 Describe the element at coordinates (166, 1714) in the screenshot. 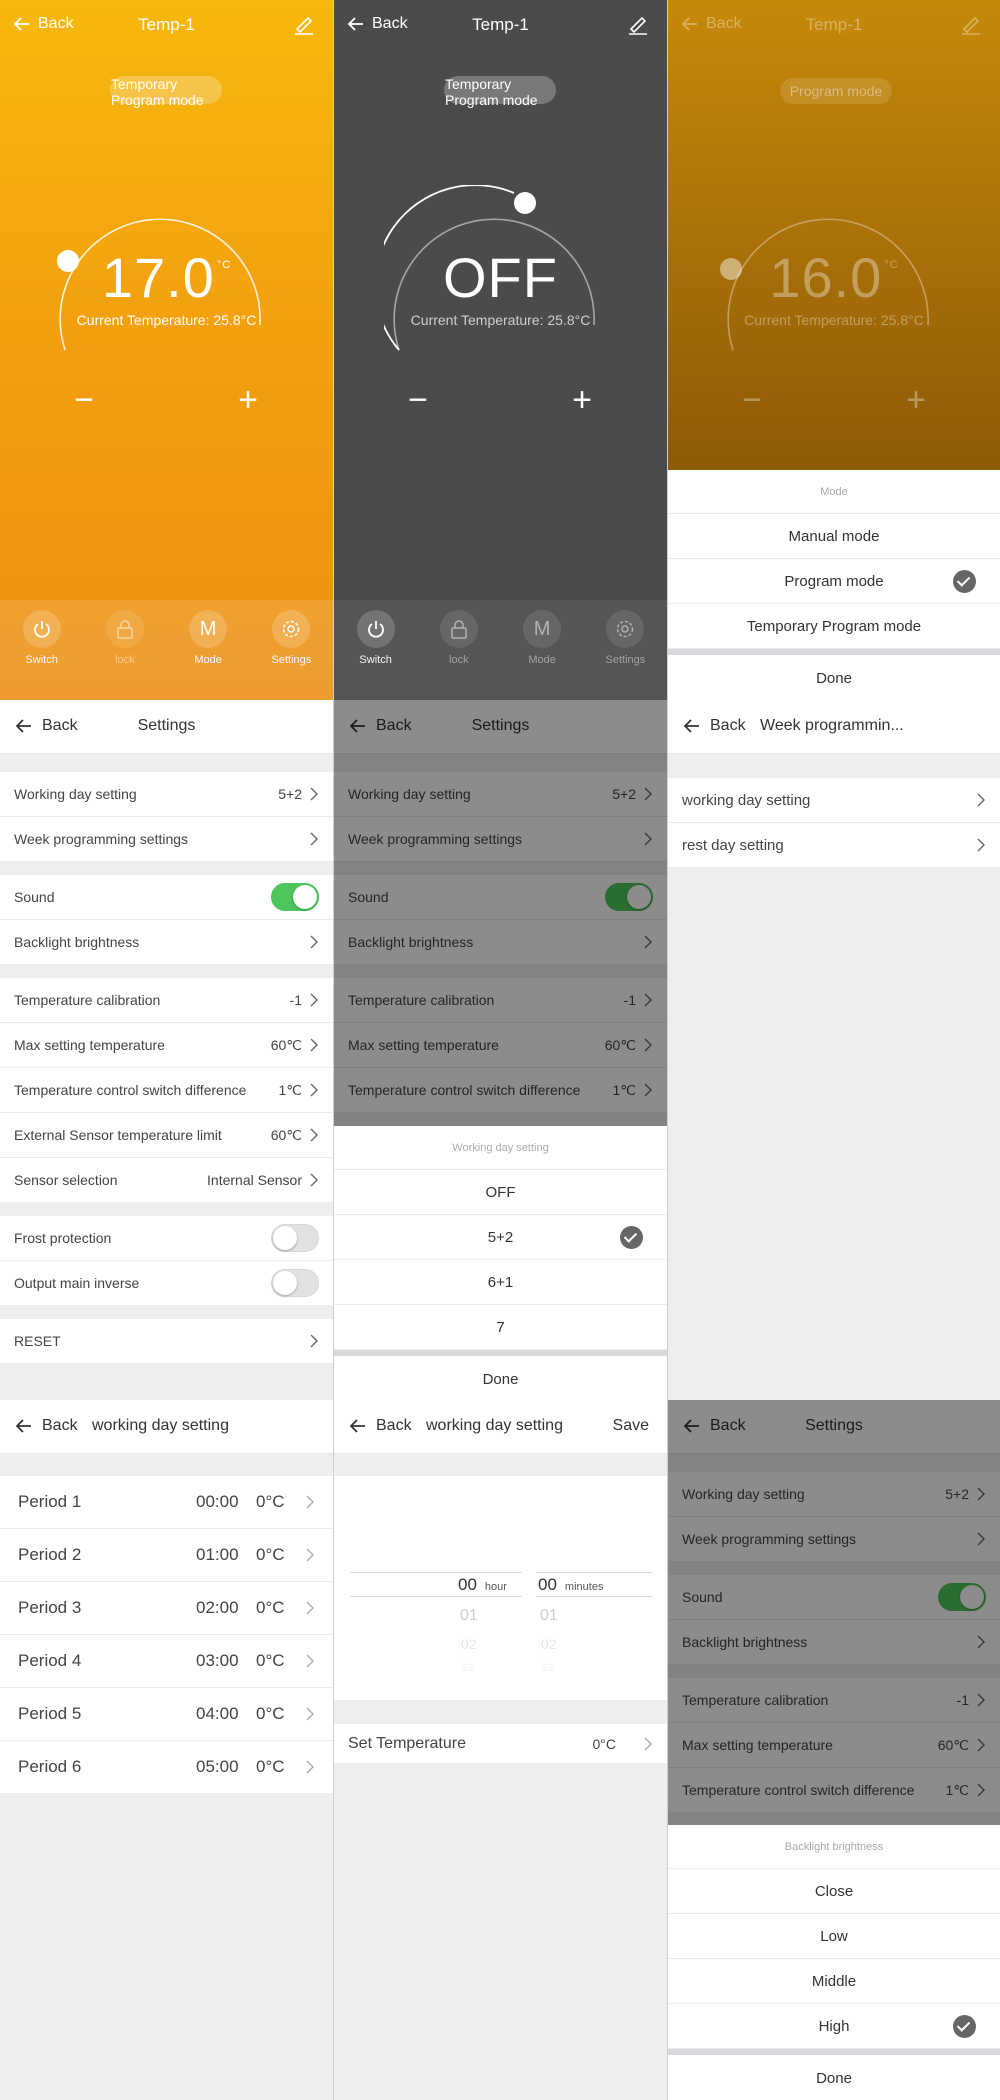

I see `period-row-5: Period 5 04:00 0°C` at that location.